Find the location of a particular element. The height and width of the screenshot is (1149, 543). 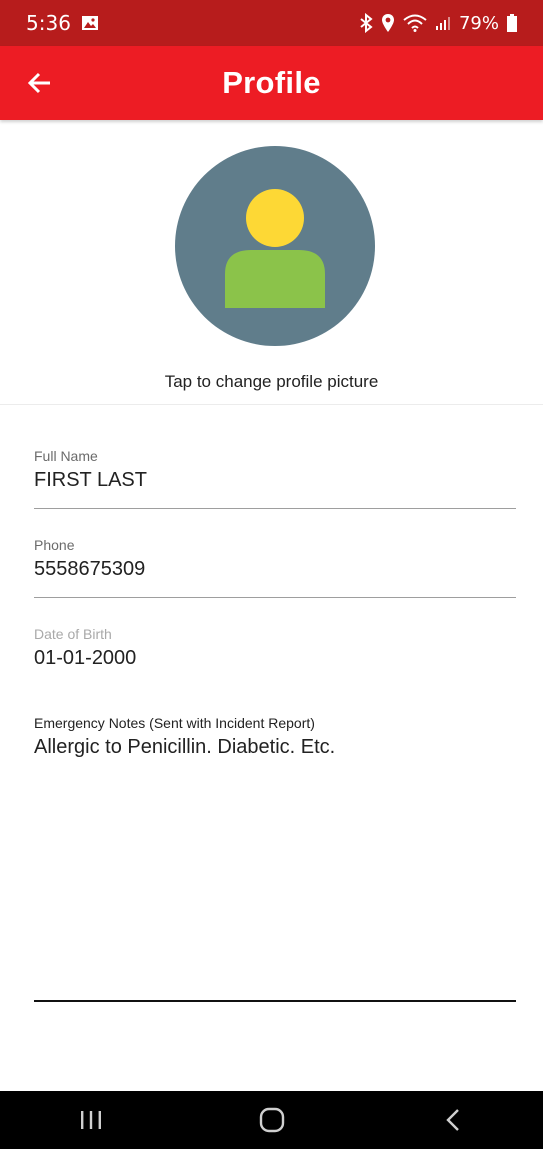

signal-icon is located at coordinates (443, 23).